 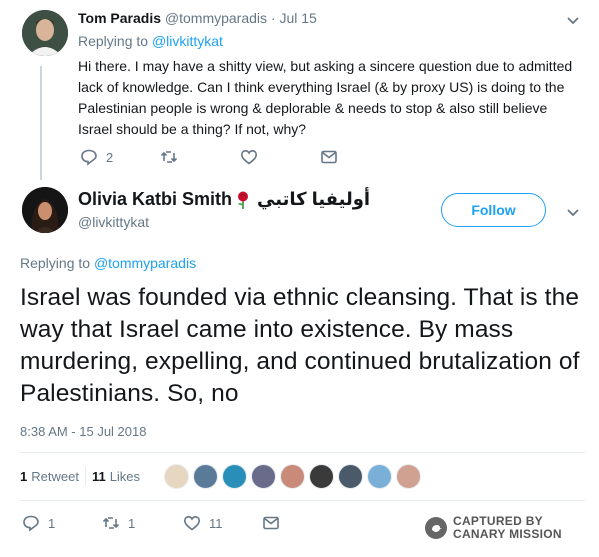 What do you see at coordinates (85, 476) in the screenshot?
I see `stats-separator` at bounding box center [85, 476].